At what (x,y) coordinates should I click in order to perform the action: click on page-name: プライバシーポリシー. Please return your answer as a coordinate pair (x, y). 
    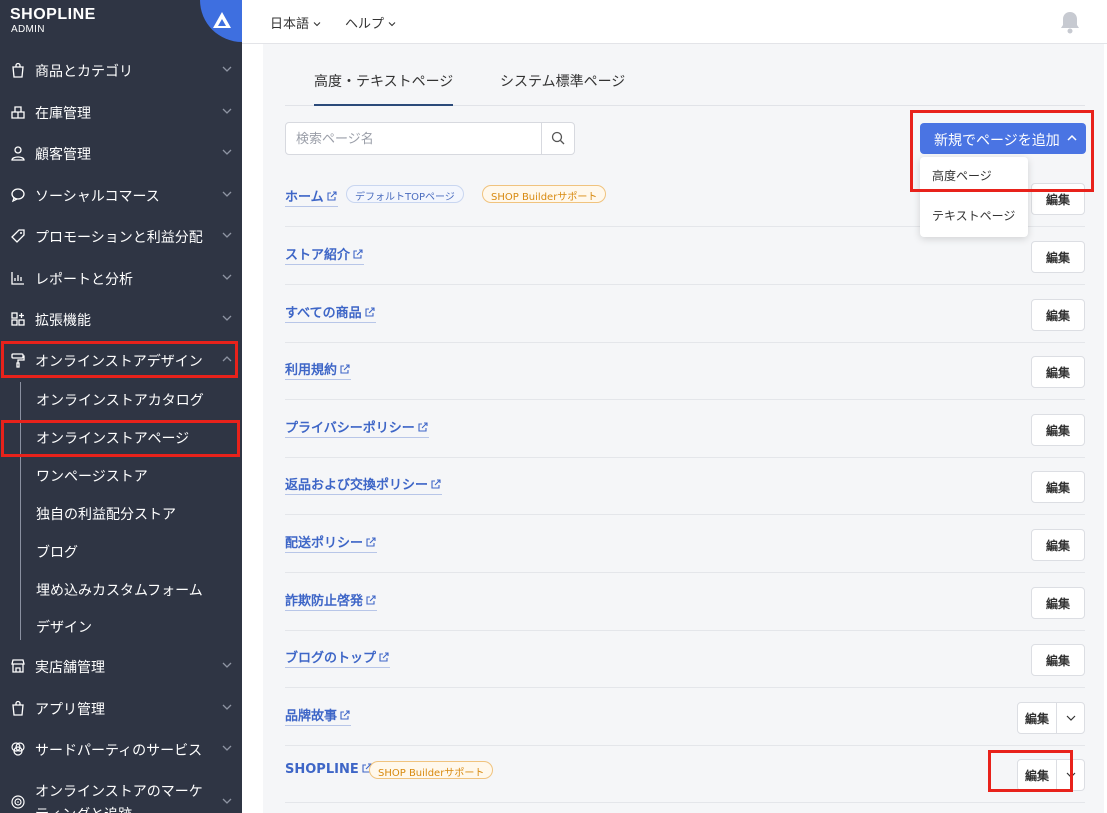
    Looking at the image, I should click on (350, 428).